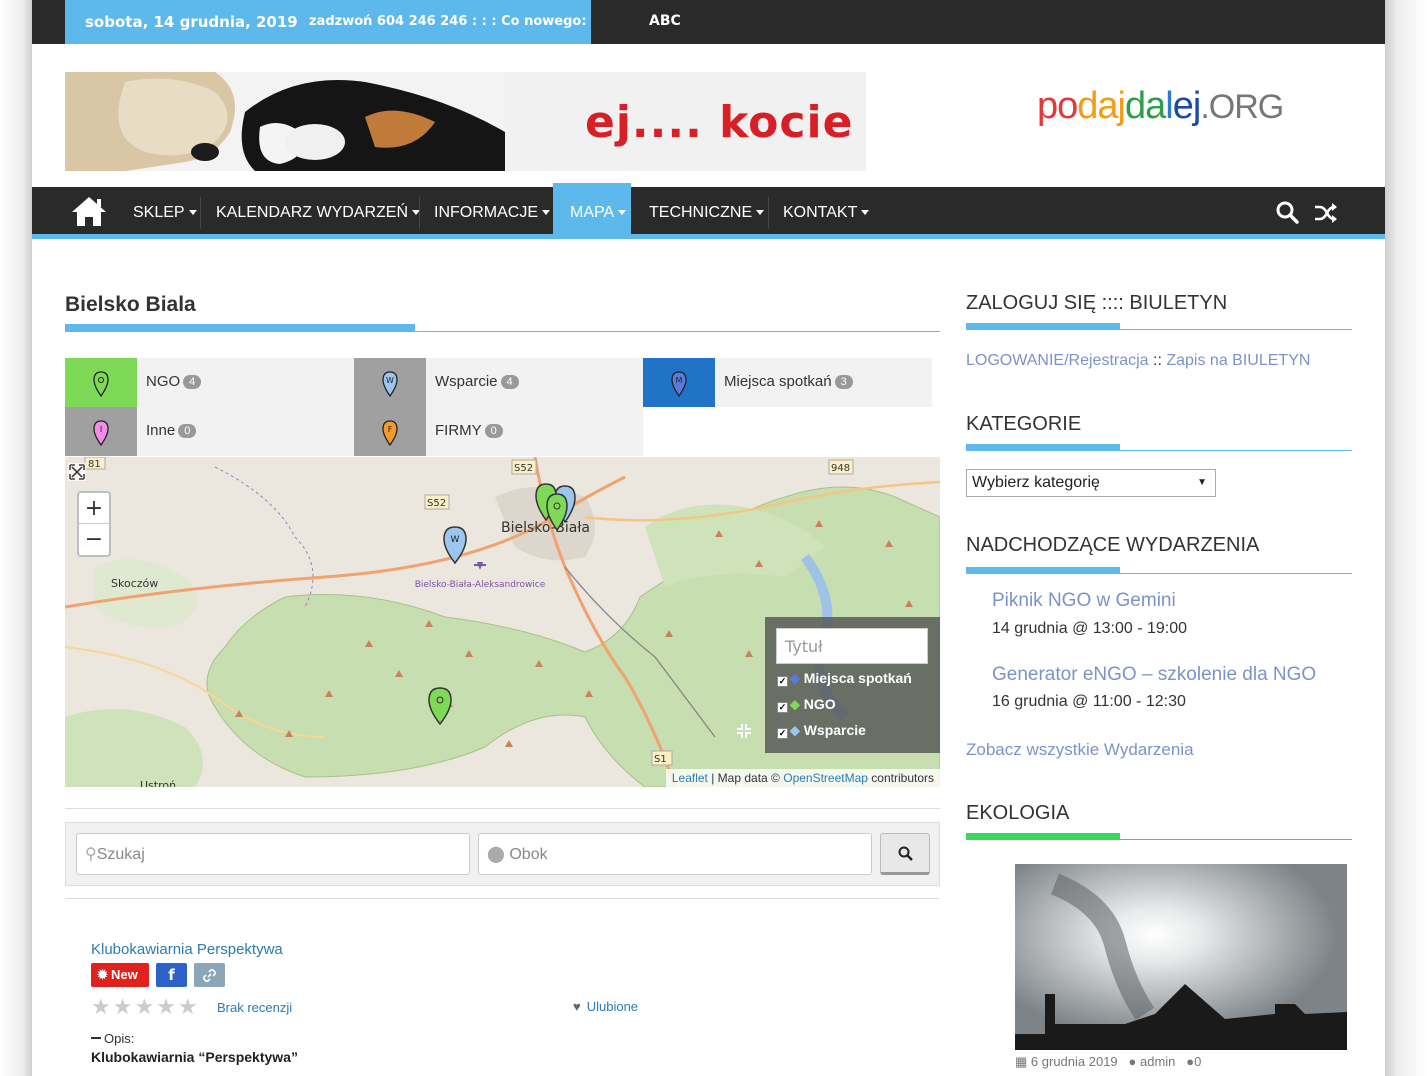  Describe the element at coordinates (486, 212) in the screenshot. I see `nav-label: INFORMACJE` at that location.